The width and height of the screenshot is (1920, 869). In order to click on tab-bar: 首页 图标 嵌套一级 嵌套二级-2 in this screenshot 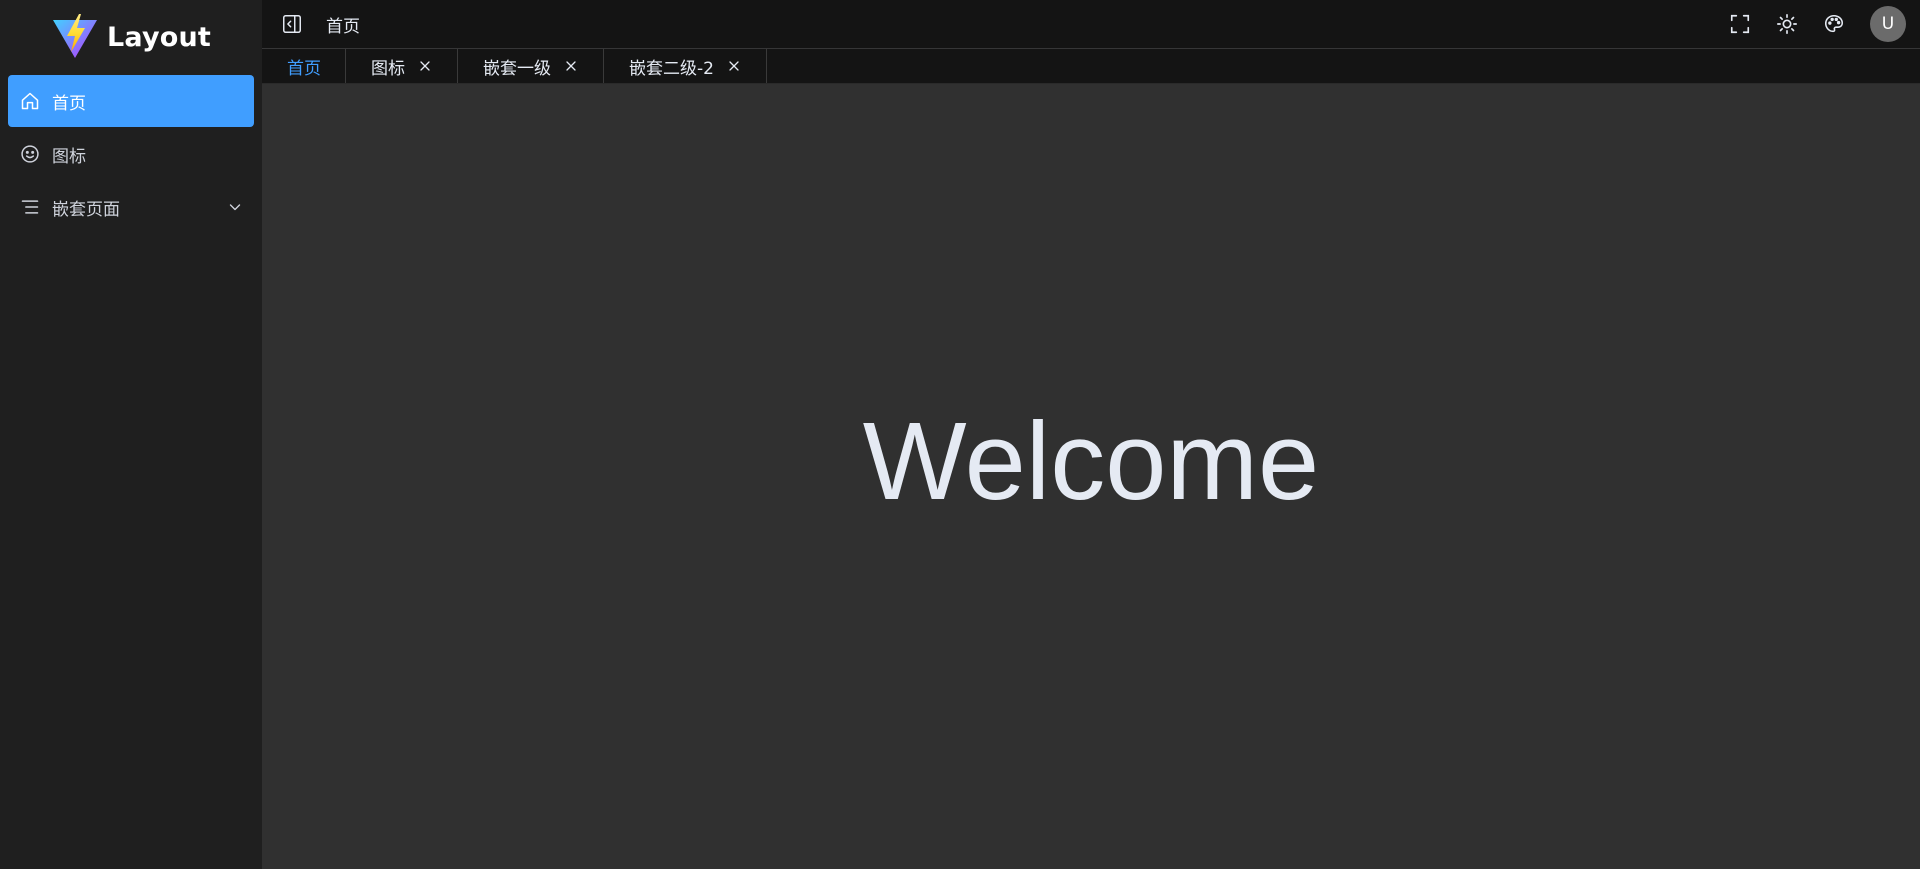, I will do `click(1091, 66)`.